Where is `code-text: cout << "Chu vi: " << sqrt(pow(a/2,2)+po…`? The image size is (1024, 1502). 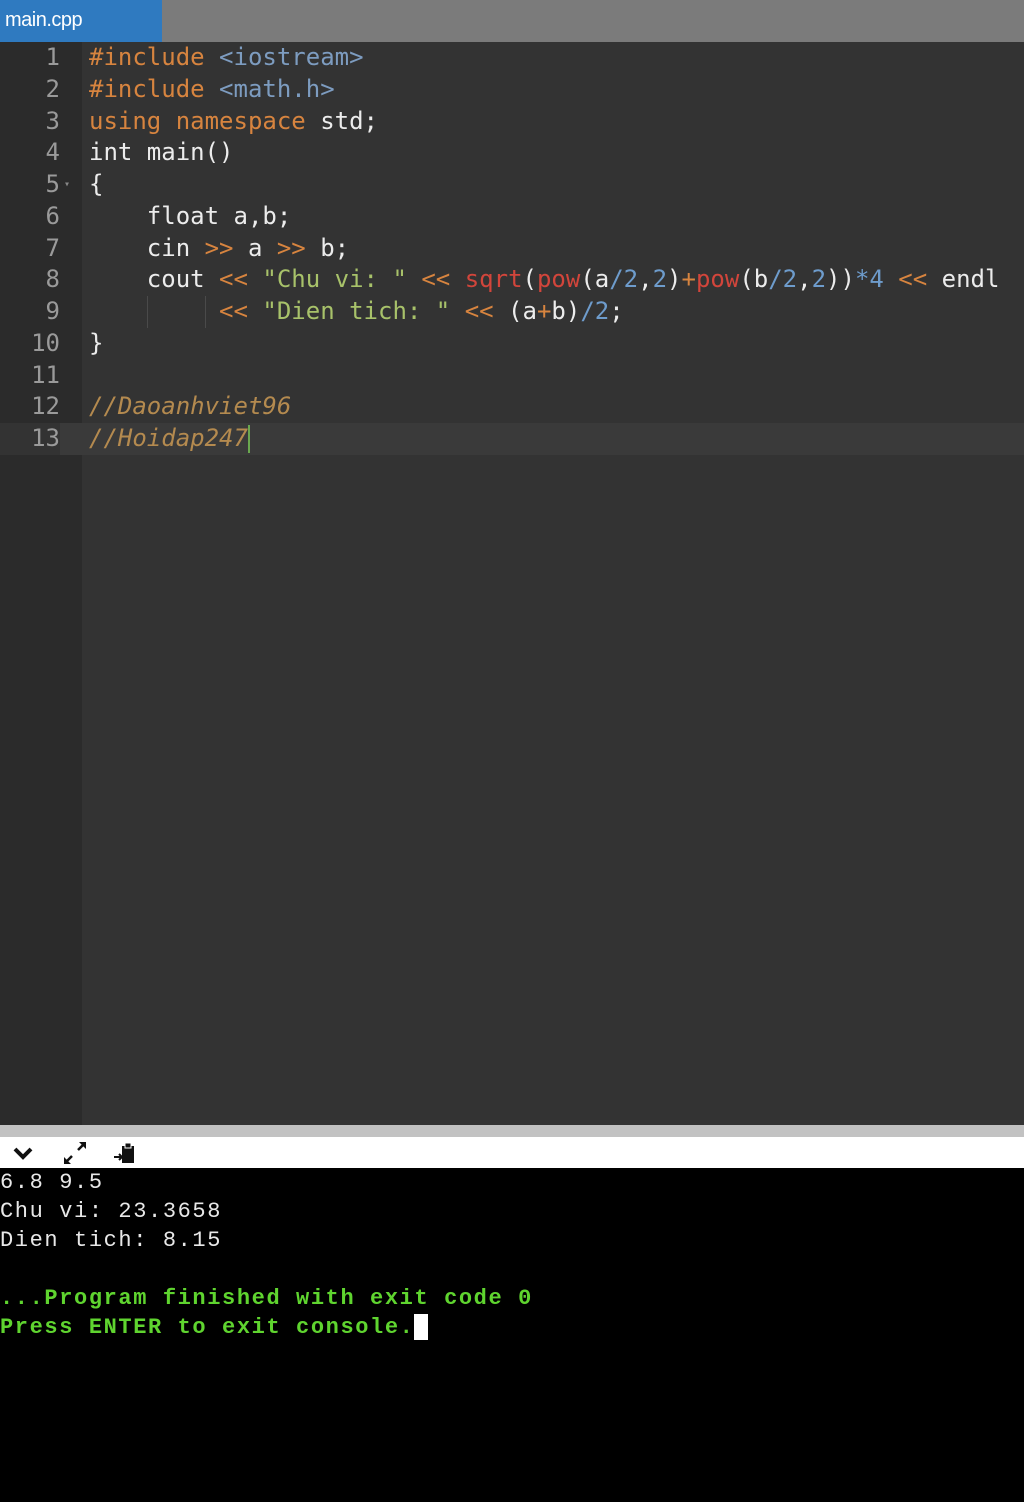
code-text: cout << "Chu vi: " << sqrt(pow(a/2,2)+po… is located at coordinates (544, 280).